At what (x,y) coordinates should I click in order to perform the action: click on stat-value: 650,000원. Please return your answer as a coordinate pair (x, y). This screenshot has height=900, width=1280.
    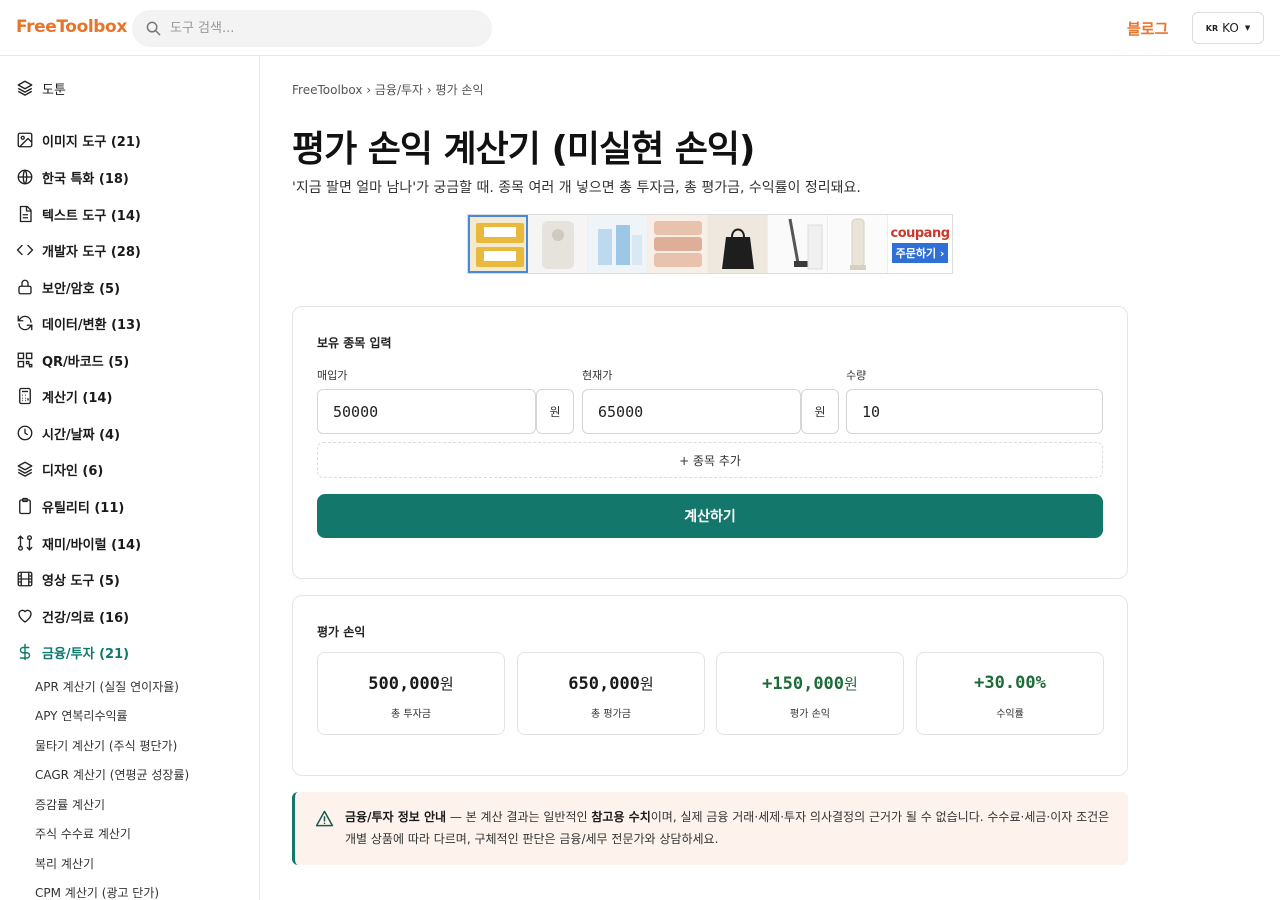
    Looking at the image, I should click on (611, 683).